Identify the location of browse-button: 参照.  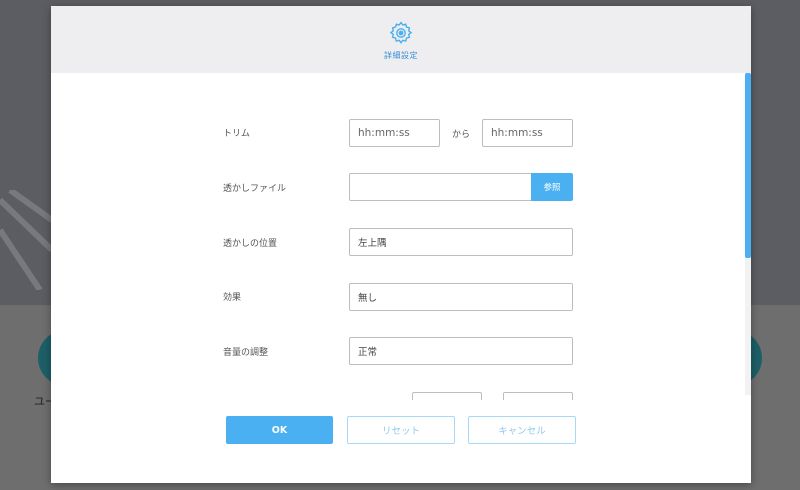
(552, 187).